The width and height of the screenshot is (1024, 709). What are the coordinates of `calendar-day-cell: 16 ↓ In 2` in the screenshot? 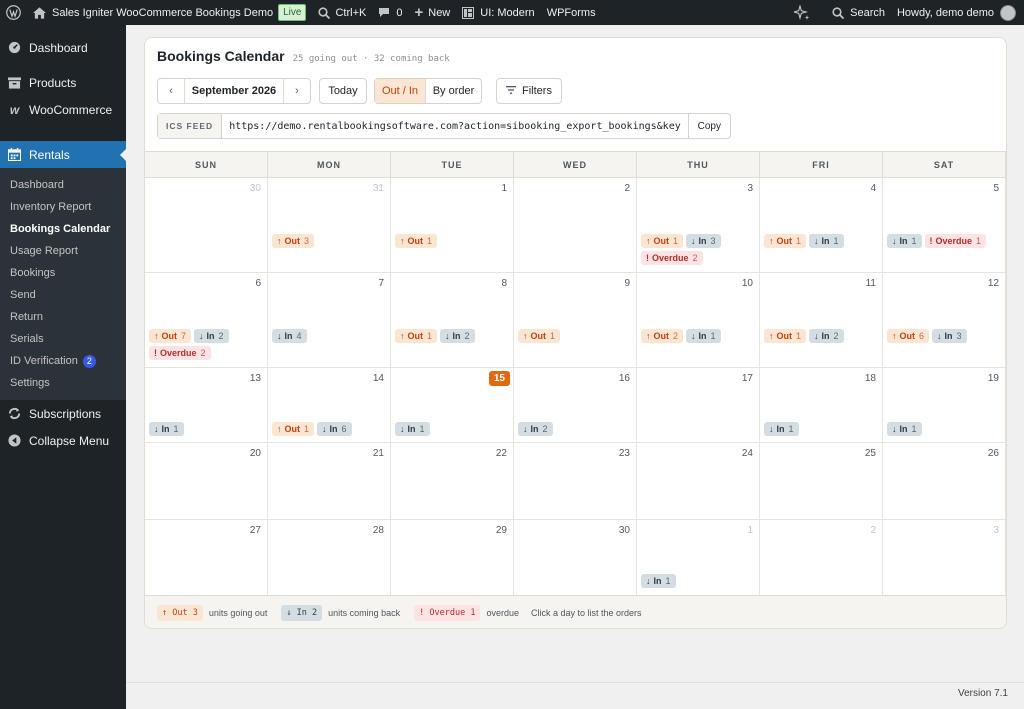 It's located at (575, 405).